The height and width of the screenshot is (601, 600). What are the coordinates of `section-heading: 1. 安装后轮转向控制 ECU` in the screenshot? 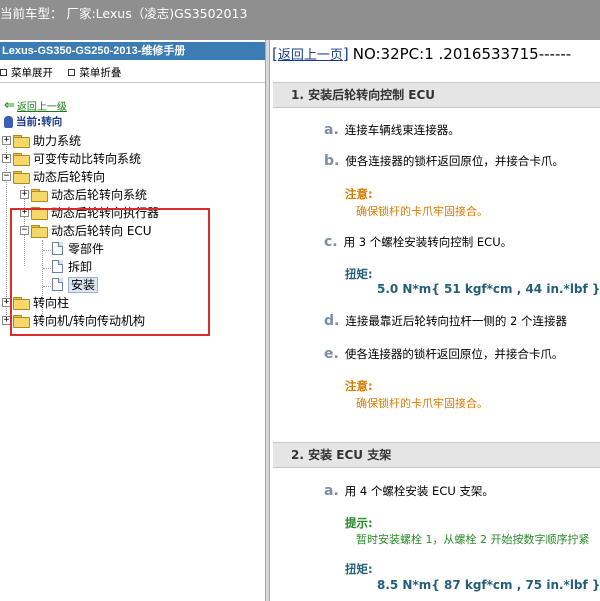 It's located at (436, 95).